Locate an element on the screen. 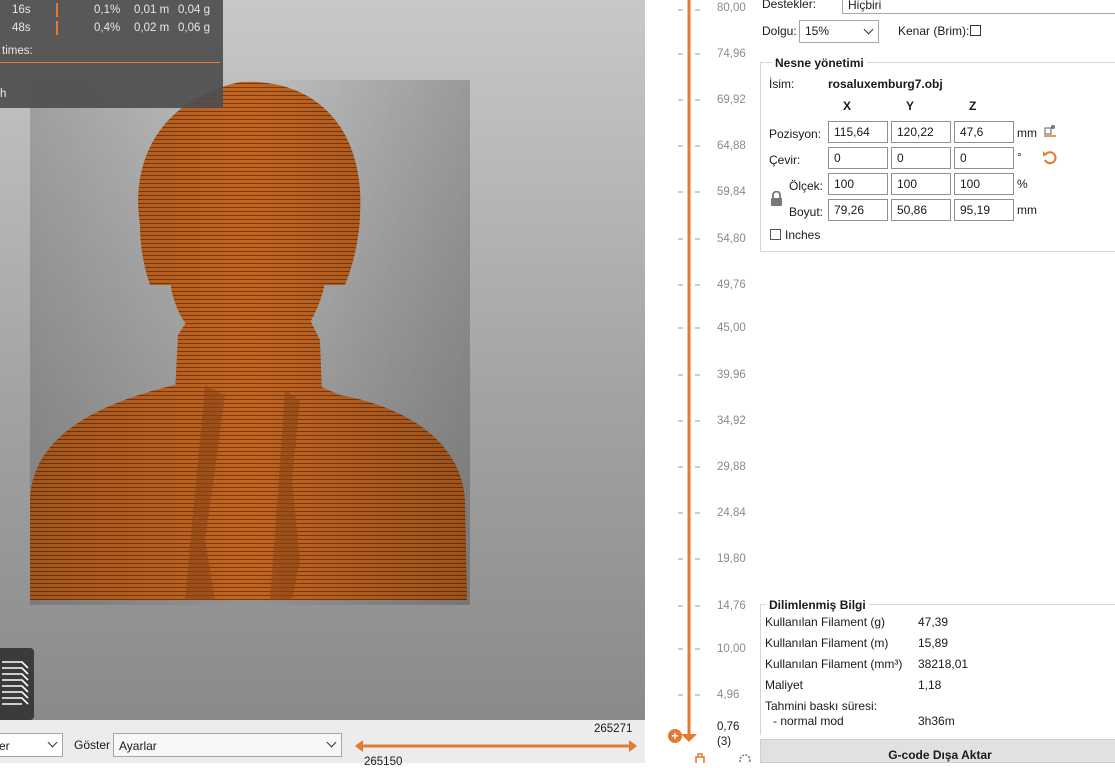 The image size is (1115, 768). layer-height-label: 14,76 is located at coordinates (731, 606).